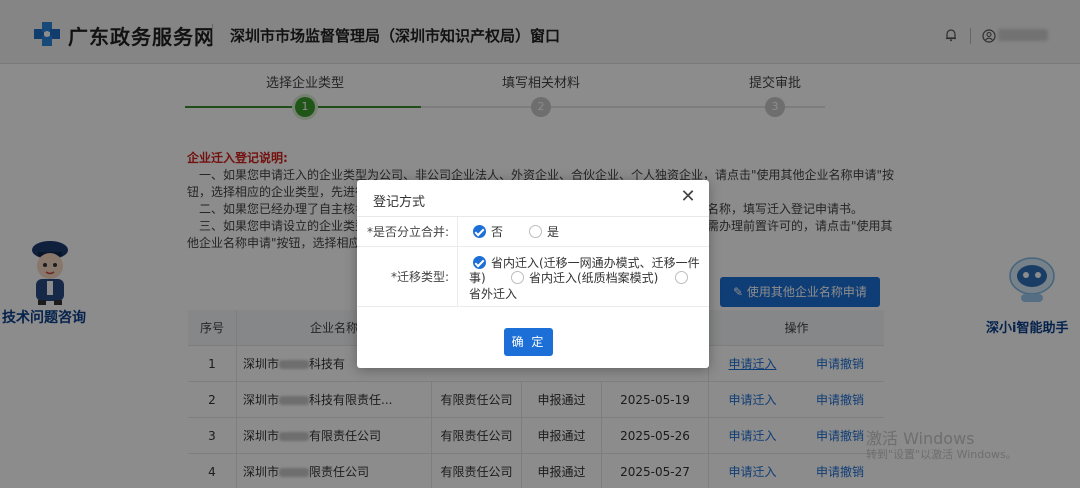 Image resolution: width=1080 pixels, height=488 pixels. Describe the element at coordinates (497, 232) in the screenshot. I see `split-merge-no-label: 否` at that location.